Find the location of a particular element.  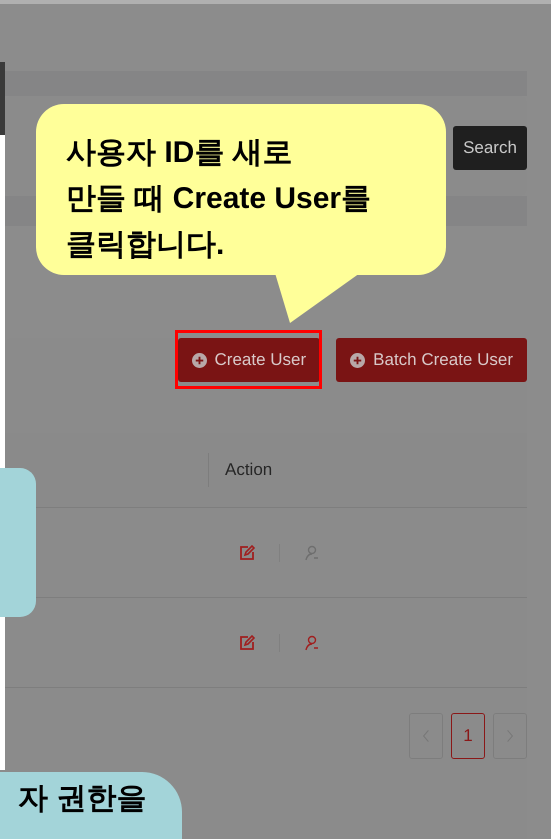

remove-user-icon is located at coordinates (312, 642).